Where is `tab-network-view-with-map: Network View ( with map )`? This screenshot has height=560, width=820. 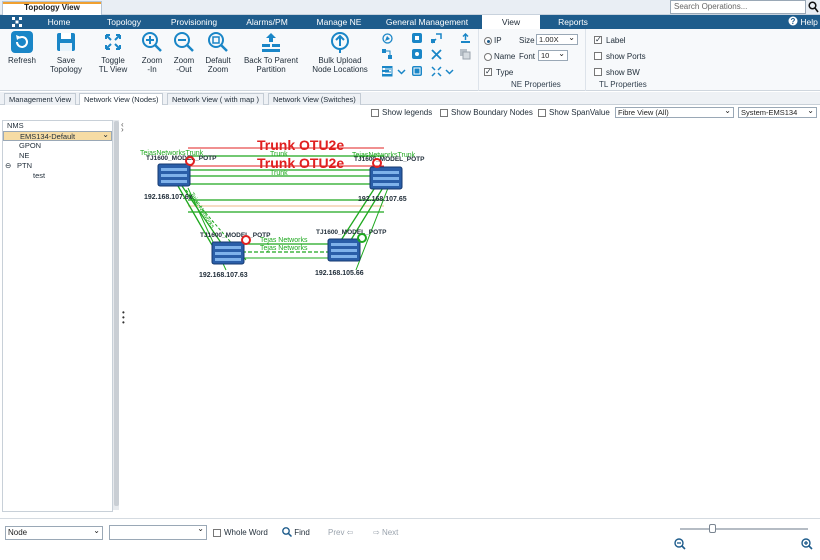
tab-network-view-with-map: Network View ( with map ) is located at coordinates (215, 99).